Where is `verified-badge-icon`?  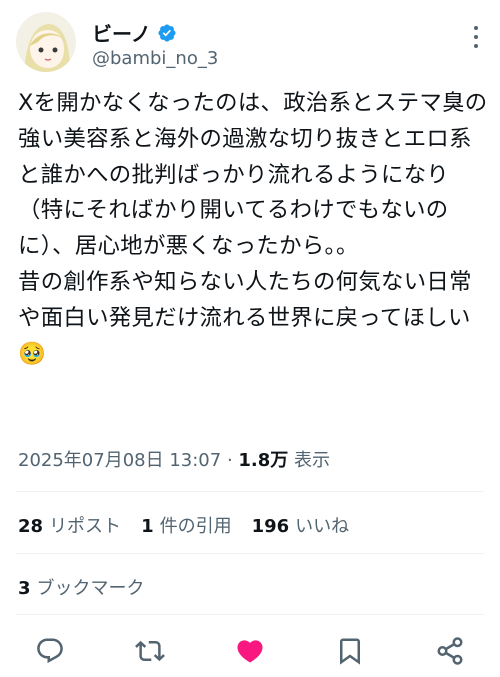
verified-badge-icon is located at coordinates (167, 32).